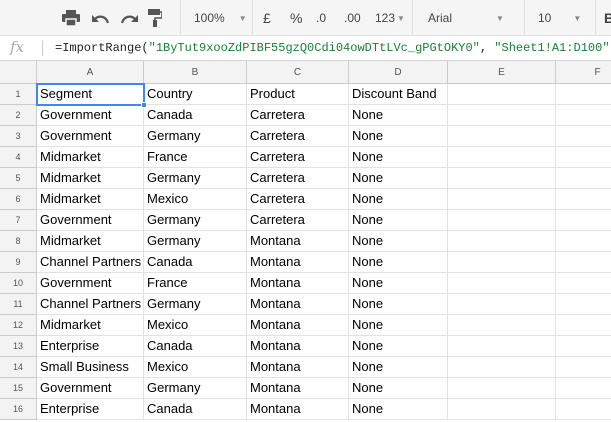 The image size is (611, 422). Describe the element at coordinates (90, 94) in the screenshot. I see `cell: Segment` at that location.